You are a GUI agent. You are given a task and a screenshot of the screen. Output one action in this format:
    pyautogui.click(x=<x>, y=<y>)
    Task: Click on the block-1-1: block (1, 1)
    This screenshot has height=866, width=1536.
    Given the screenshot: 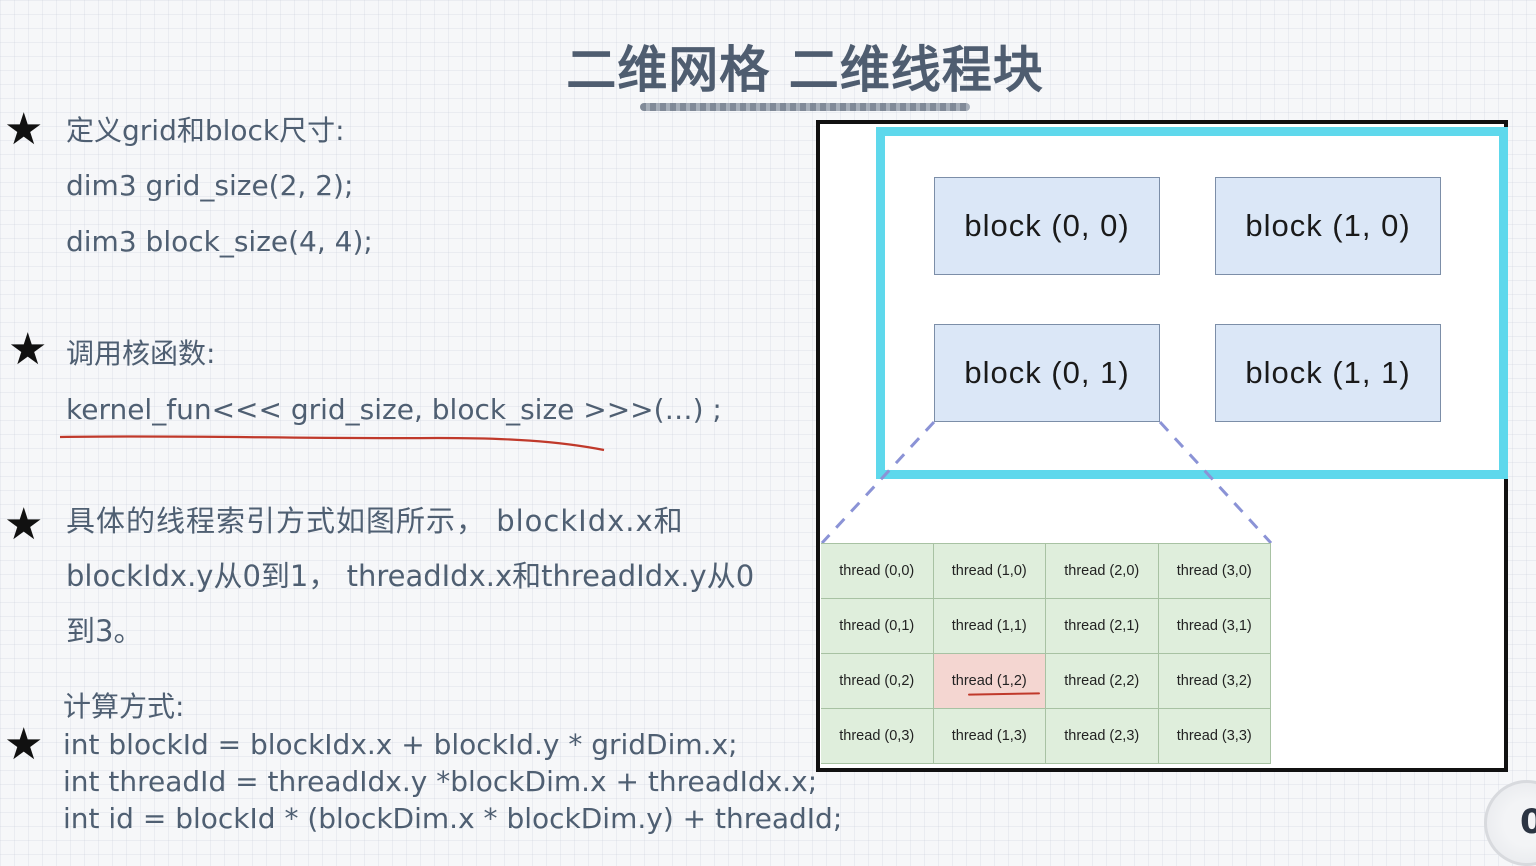 What is the action you would take?
    pyautogui.click(x=1328, y=373)
    